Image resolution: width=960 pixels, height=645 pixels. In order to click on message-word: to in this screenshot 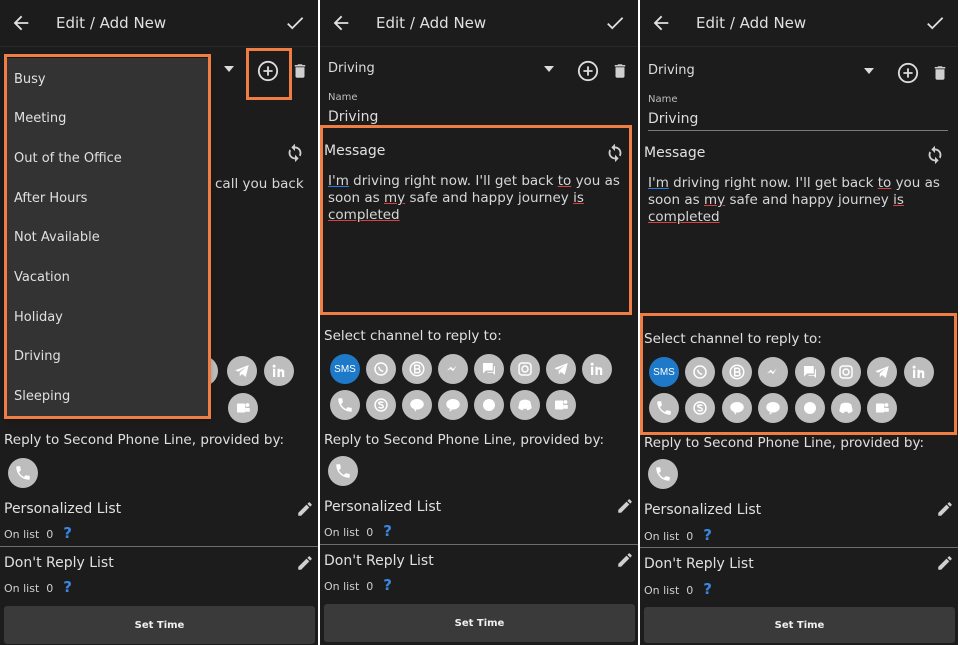, I will do `click(884, 183)`.